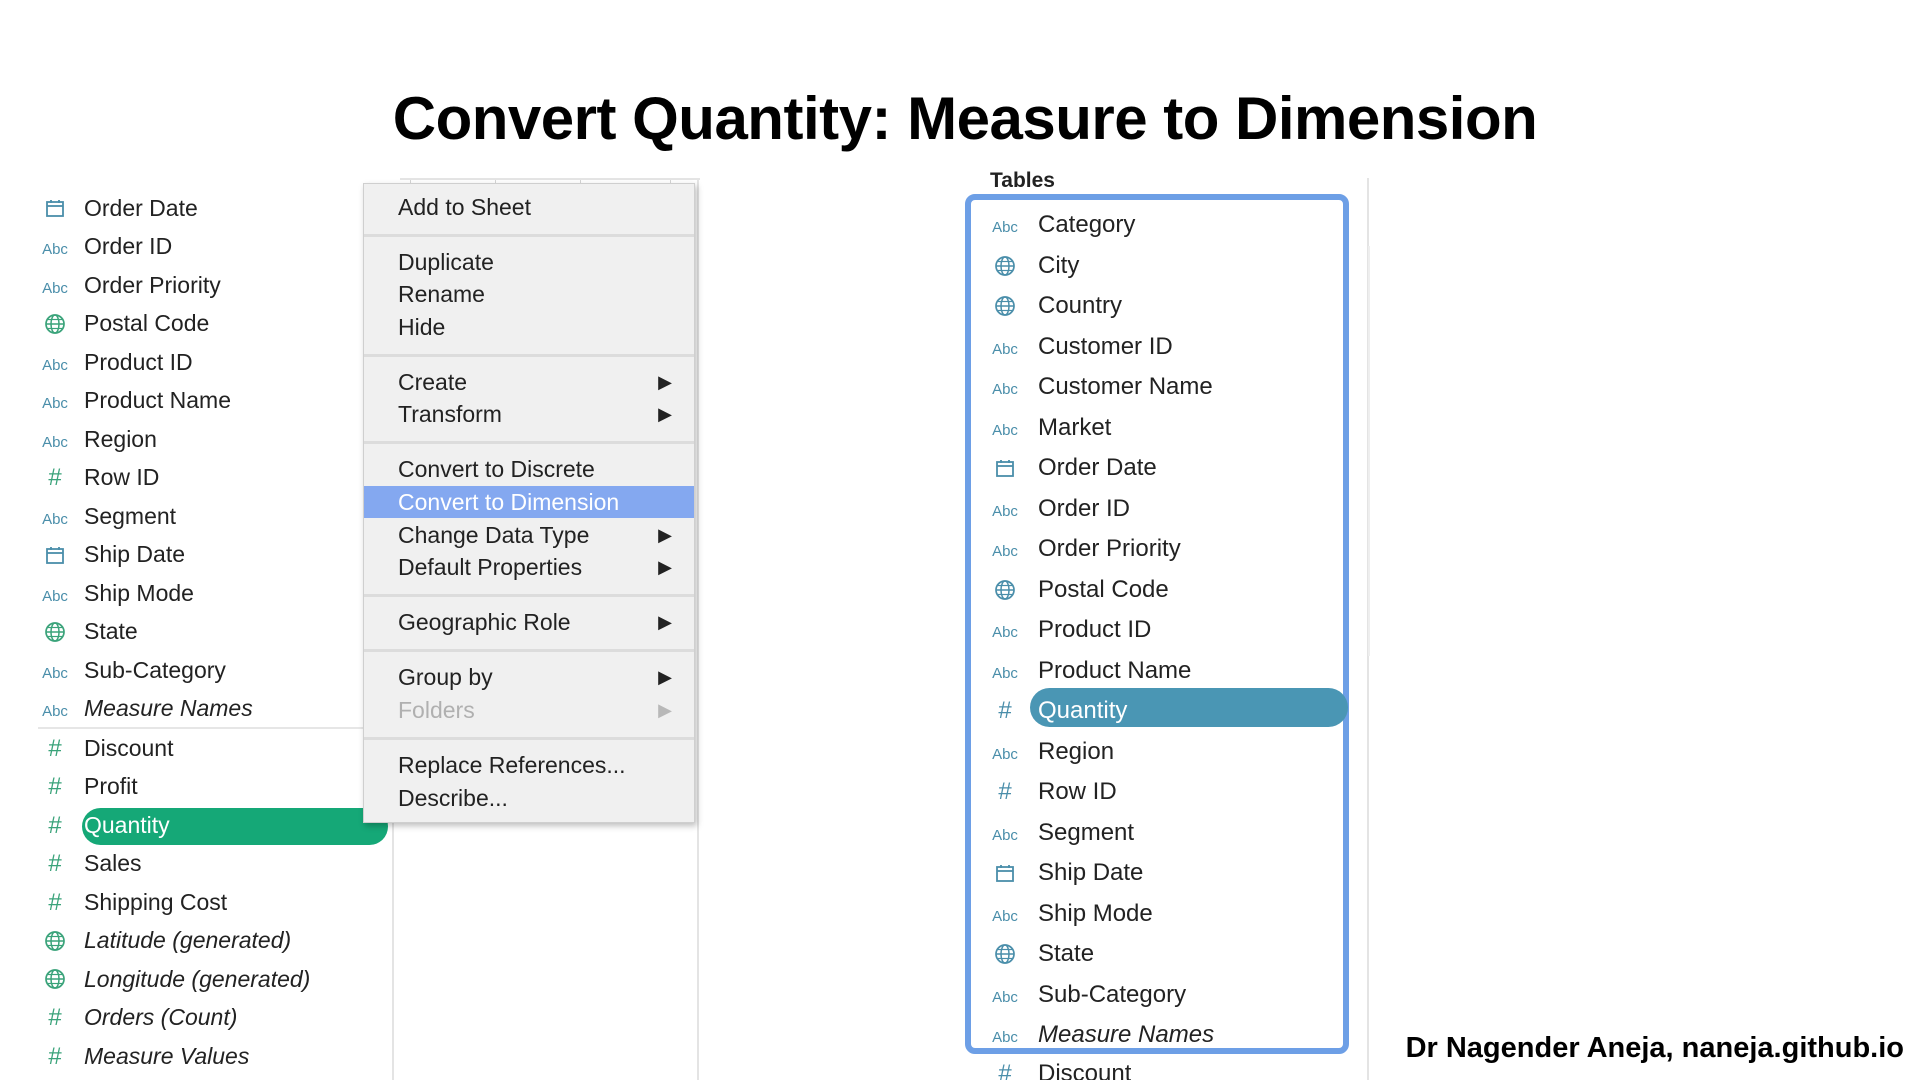 This screenshot has height=1086, width=1920. I want to click on field-city: City, so click(1033, 266).